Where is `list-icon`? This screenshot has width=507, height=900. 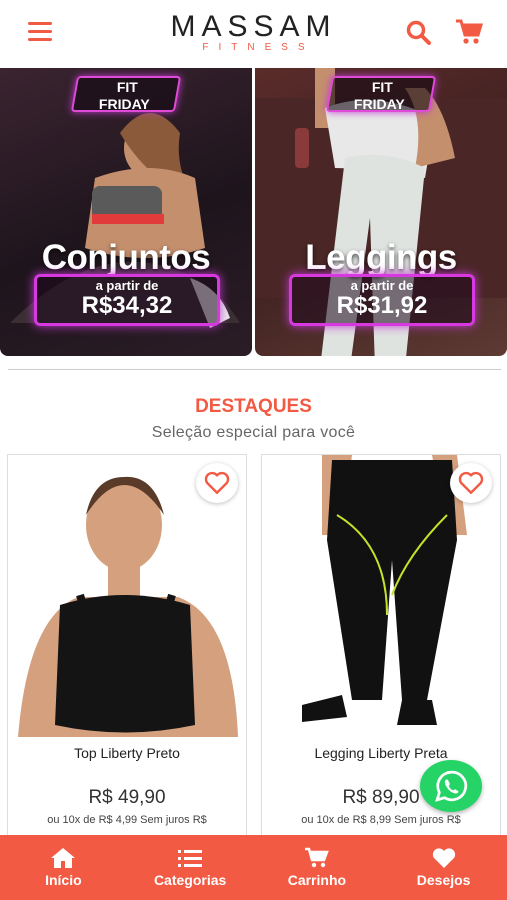 list-icon is located at coordinates (190, 858).